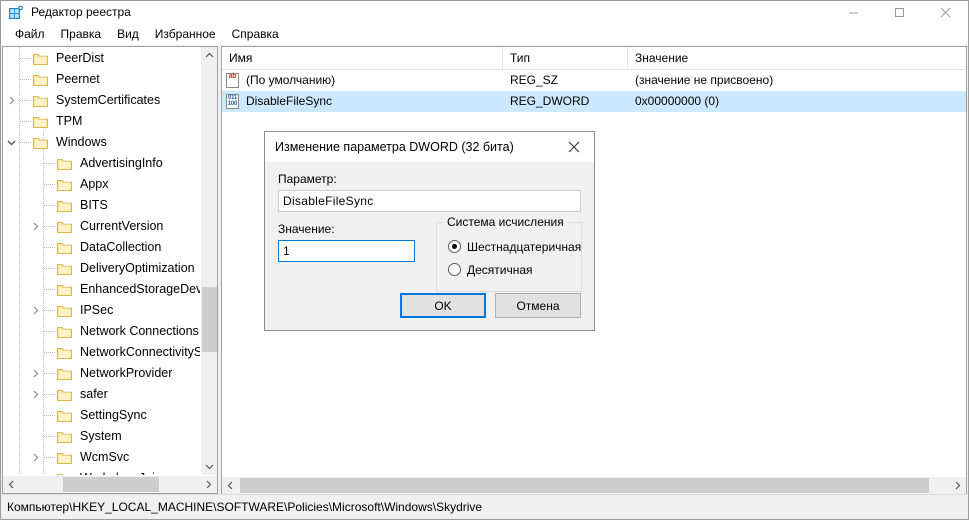 The image size is (969, 520). Describe the element at coordinates (102, 121) in the screenshot. I see `tree-item-tpm: TPM` at that location.